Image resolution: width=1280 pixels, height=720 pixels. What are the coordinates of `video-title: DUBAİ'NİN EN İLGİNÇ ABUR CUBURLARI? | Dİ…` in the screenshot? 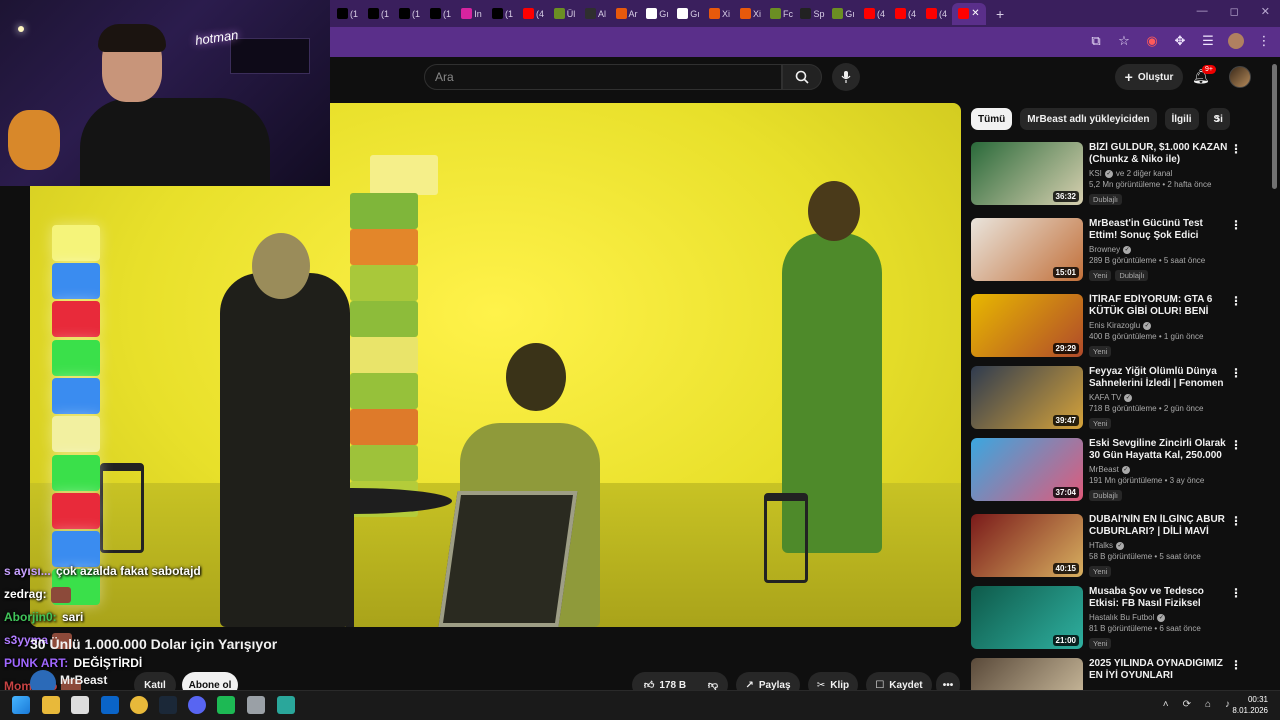 It's located at (1159, 526).